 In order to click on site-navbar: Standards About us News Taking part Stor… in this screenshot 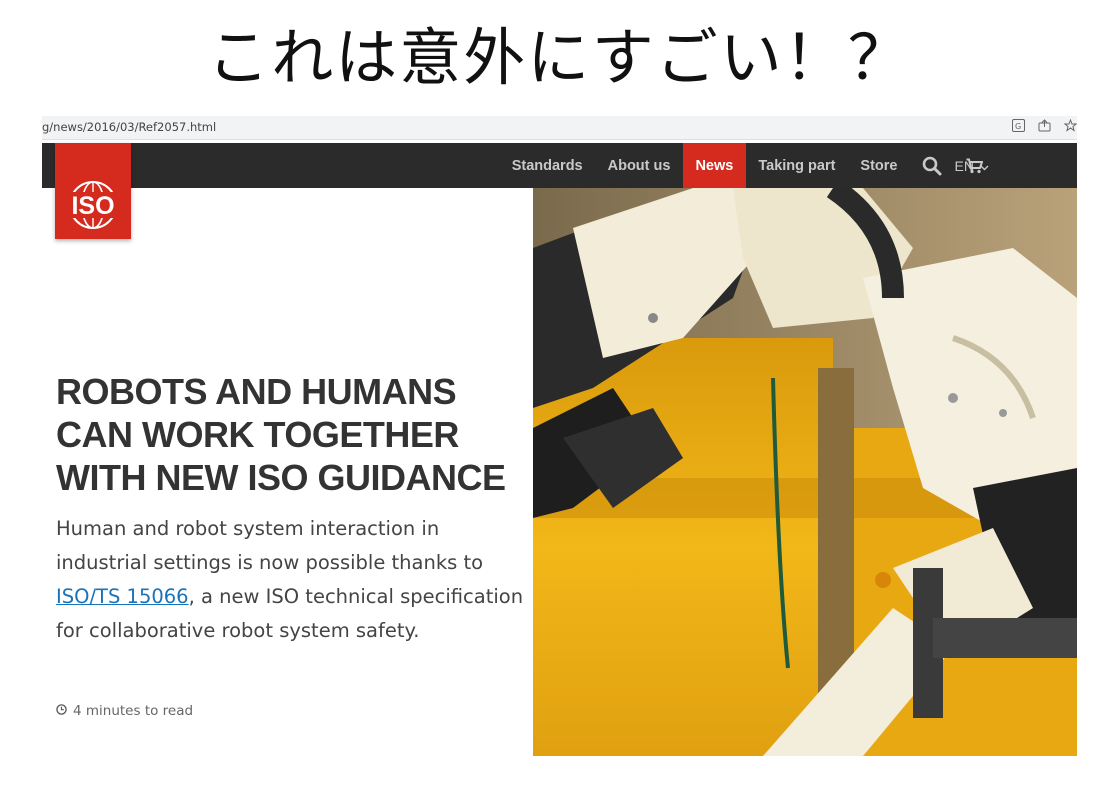, I will do `click(559, 165)`.